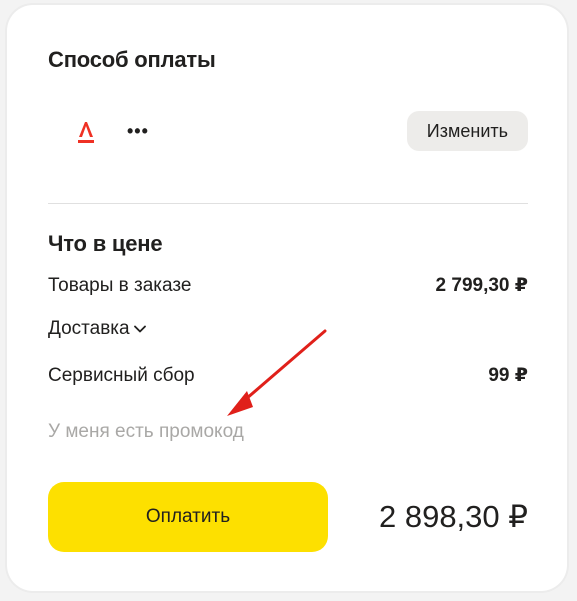  I want to click on items-total-value: 2 799,30 ₽, so click(481, 285).